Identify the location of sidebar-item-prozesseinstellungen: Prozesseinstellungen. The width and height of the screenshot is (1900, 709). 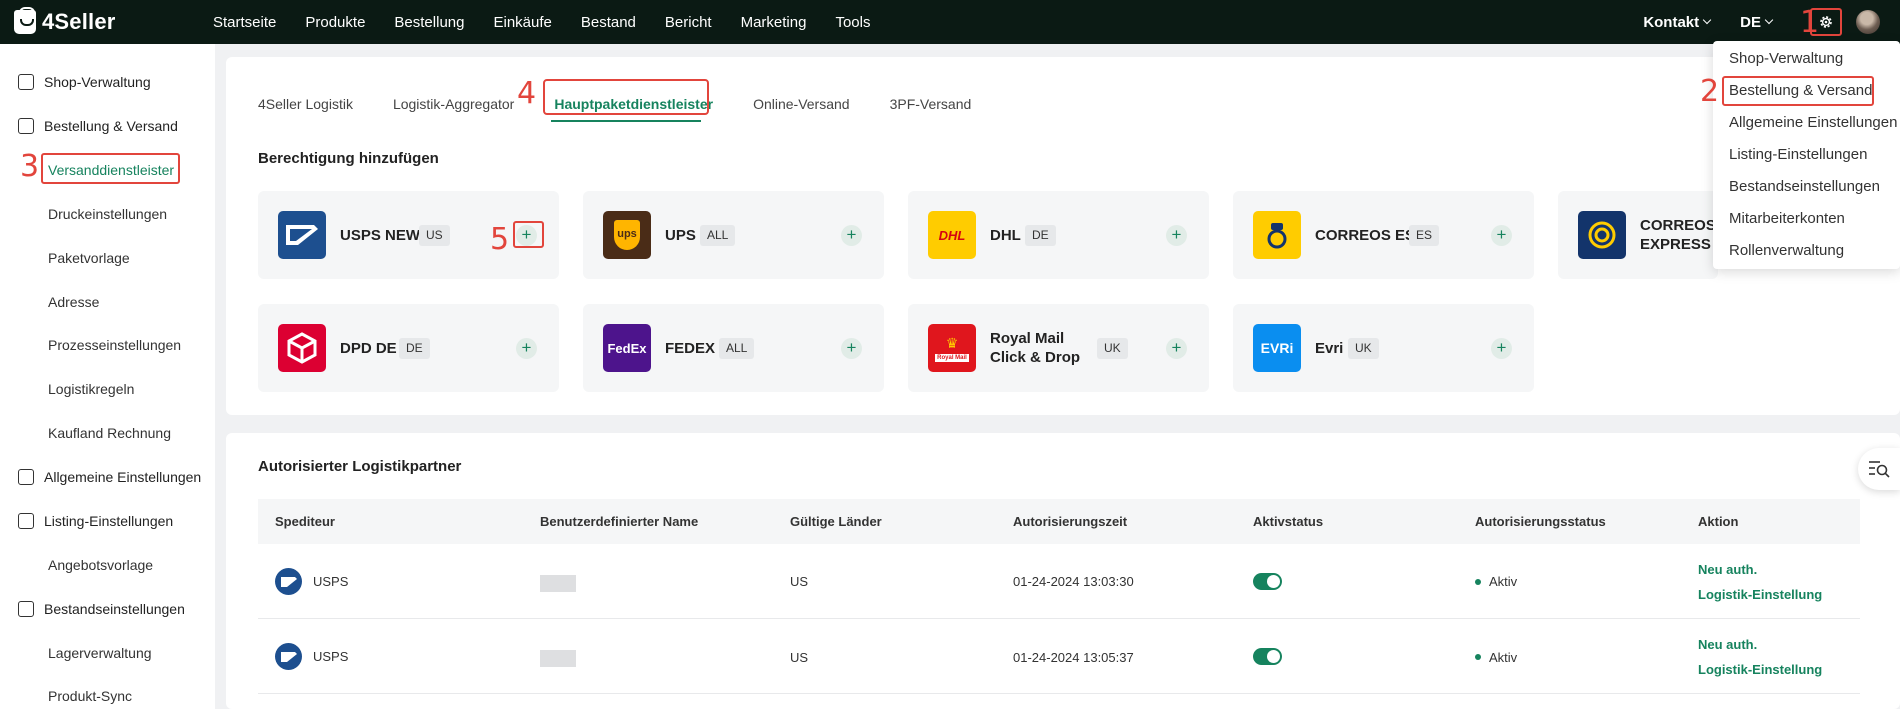
(114, 345).